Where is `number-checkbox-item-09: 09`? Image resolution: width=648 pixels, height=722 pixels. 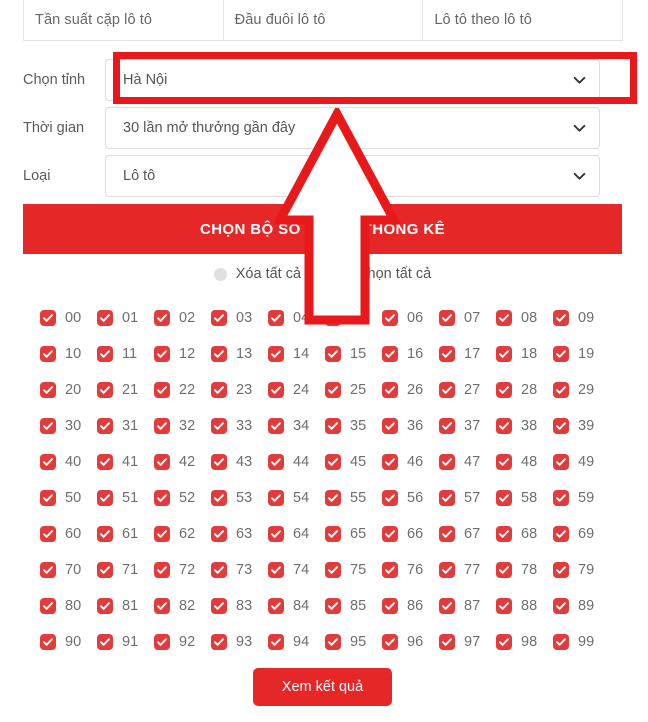
number-checkbox-item-09: 09 is located at coordinates (581, 318).